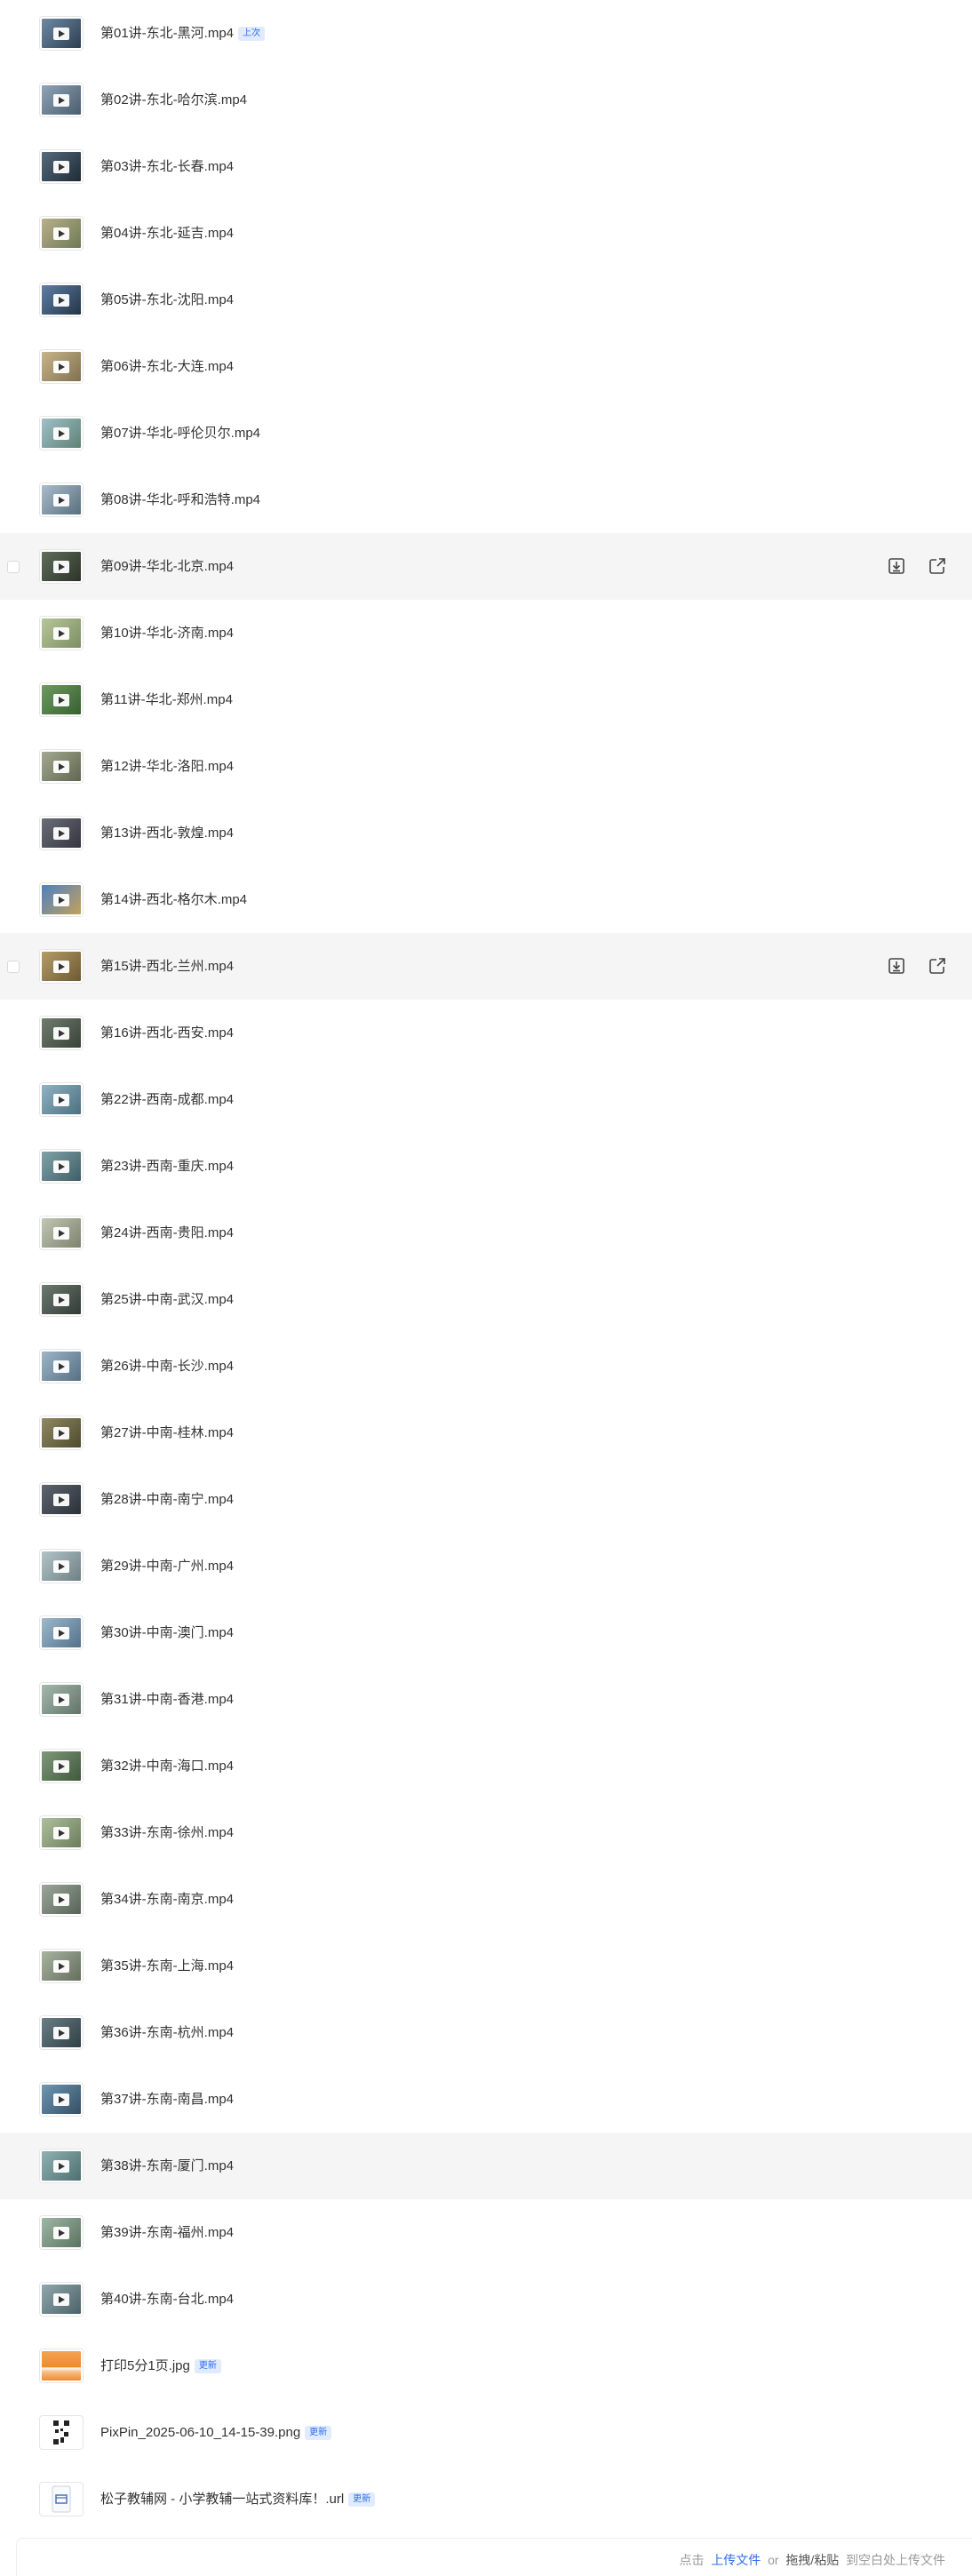  What do you see at coordinates (736, 2560) in the screenshot?
I see `upload-file-link: 上传文件` at bounding box center [736, 2560].